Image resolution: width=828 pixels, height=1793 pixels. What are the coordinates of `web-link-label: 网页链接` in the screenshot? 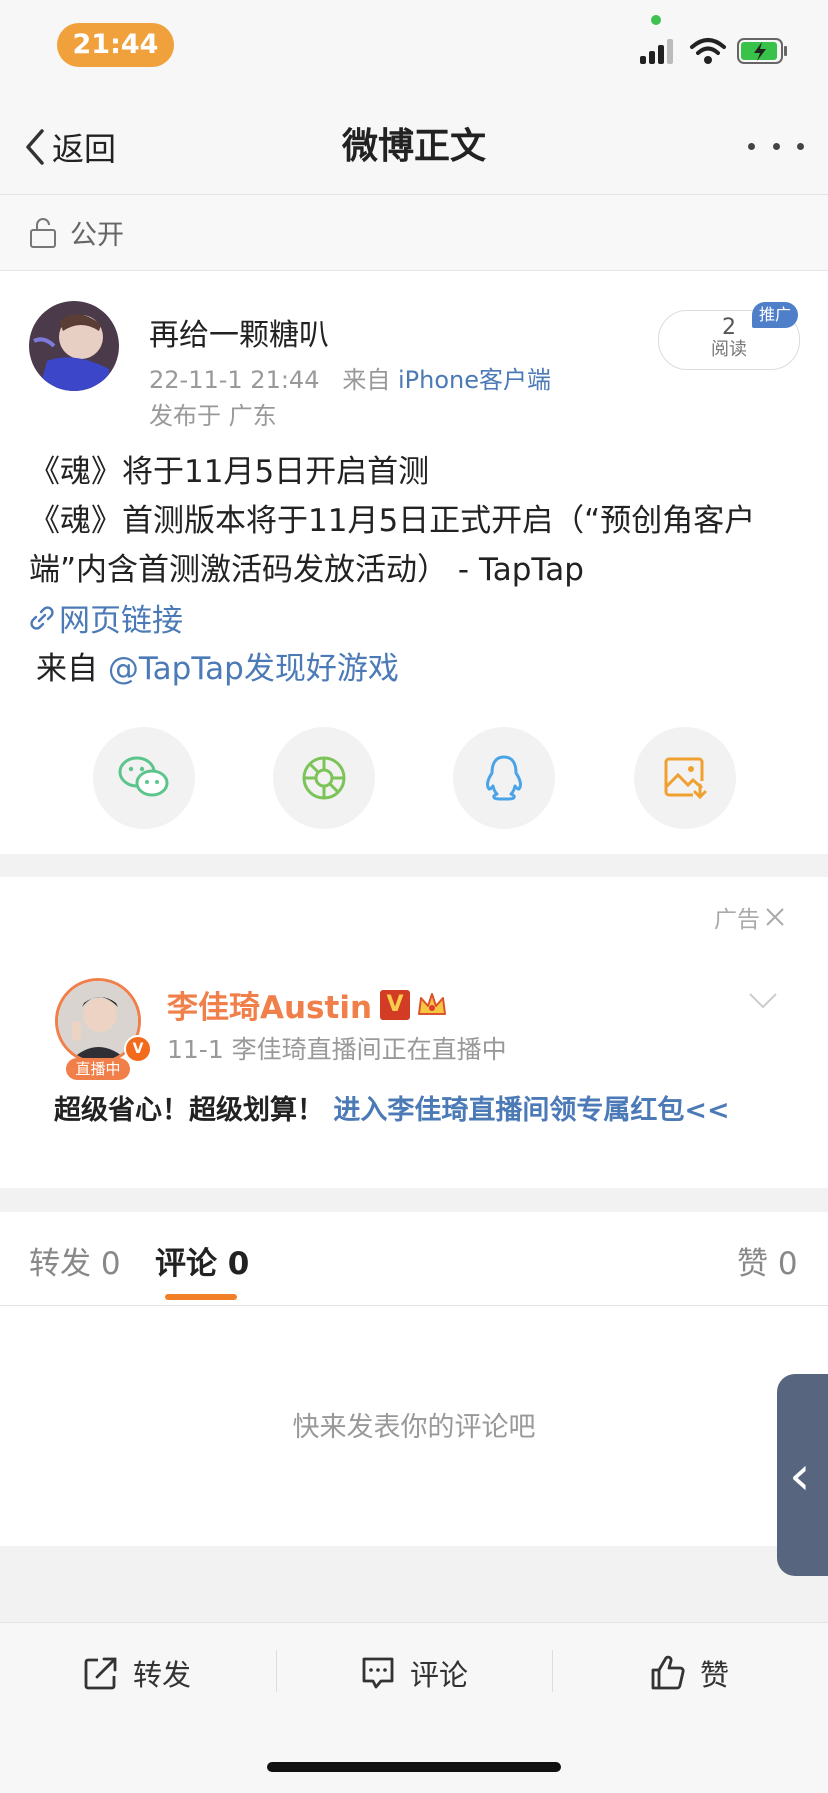 It's located at (121, 621).